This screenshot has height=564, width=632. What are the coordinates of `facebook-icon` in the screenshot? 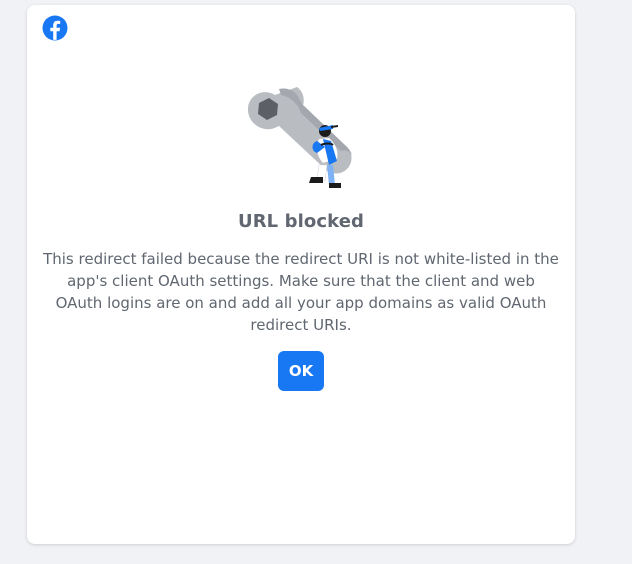 It's located at (55, 28).